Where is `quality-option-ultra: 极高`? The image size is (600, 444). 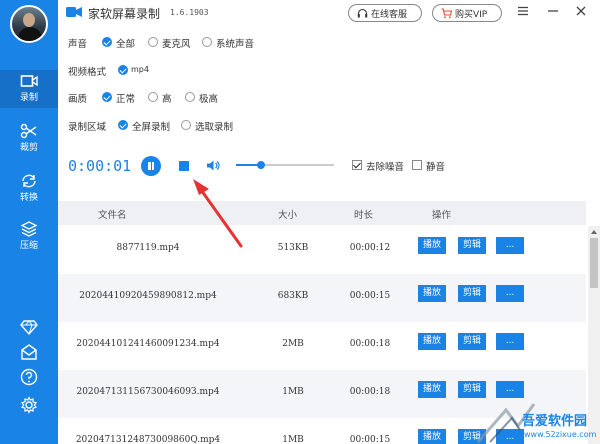
quality-option-ultra: 极高 is located at coordinates (201, 98).